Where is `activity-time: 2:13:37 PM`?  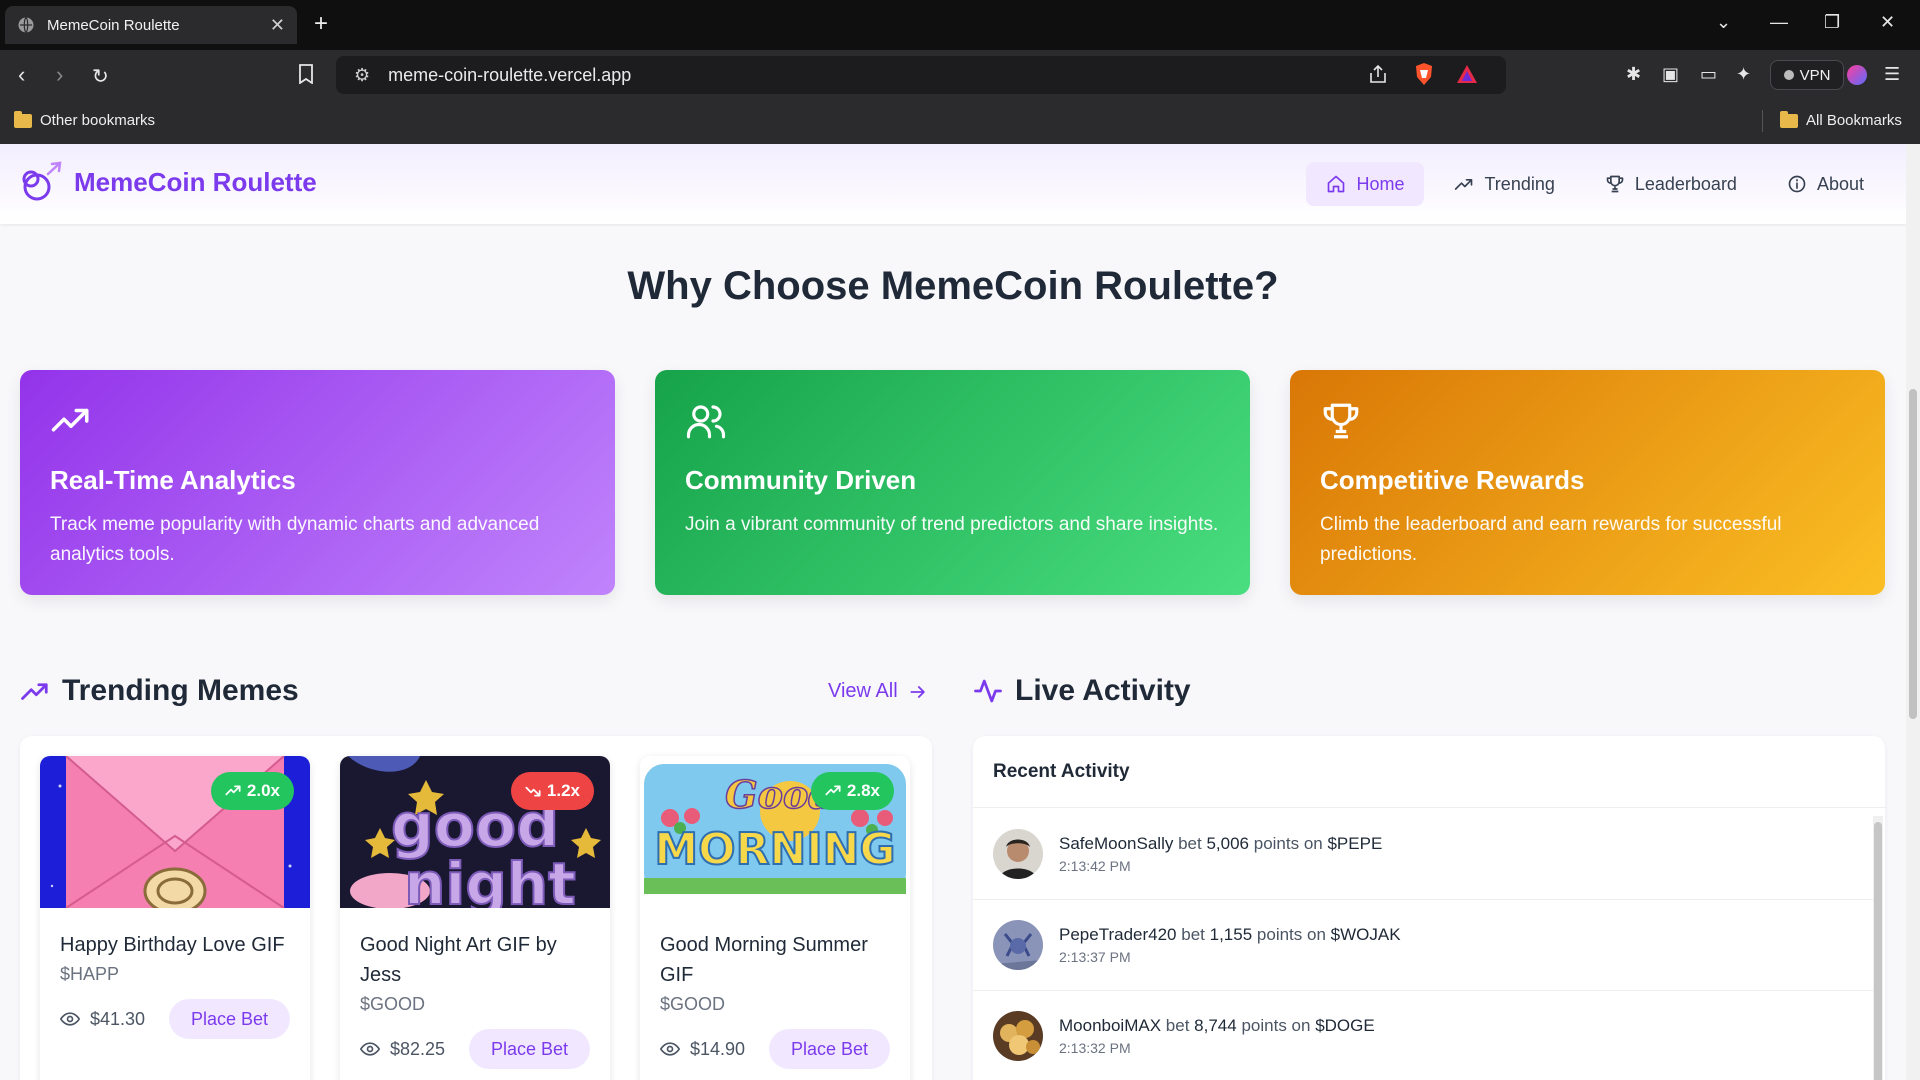 activity-time: 2:13:37 PM is located at coordinates (1095, 957).